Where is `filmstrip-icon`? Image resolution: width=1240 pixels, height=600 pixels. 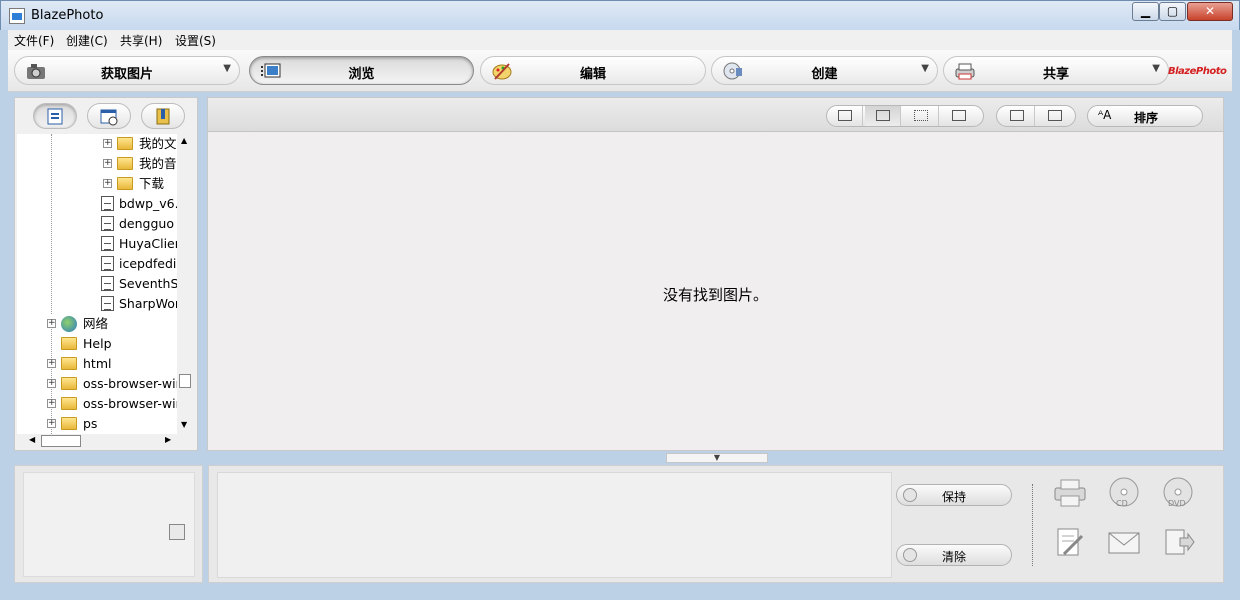
filmstrip-icon is located at coordinates (1017, 115).